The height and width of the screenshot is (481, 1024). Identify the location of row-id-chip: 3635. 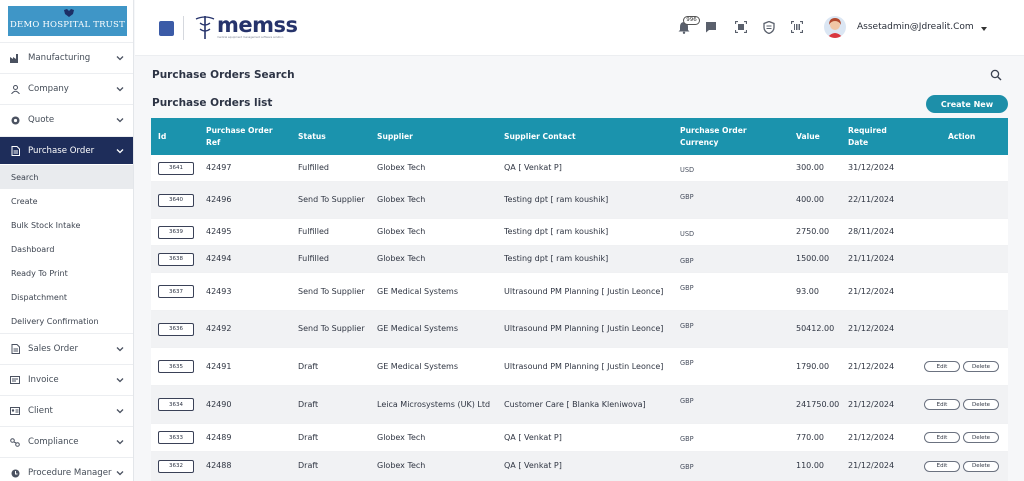
(176, 366).